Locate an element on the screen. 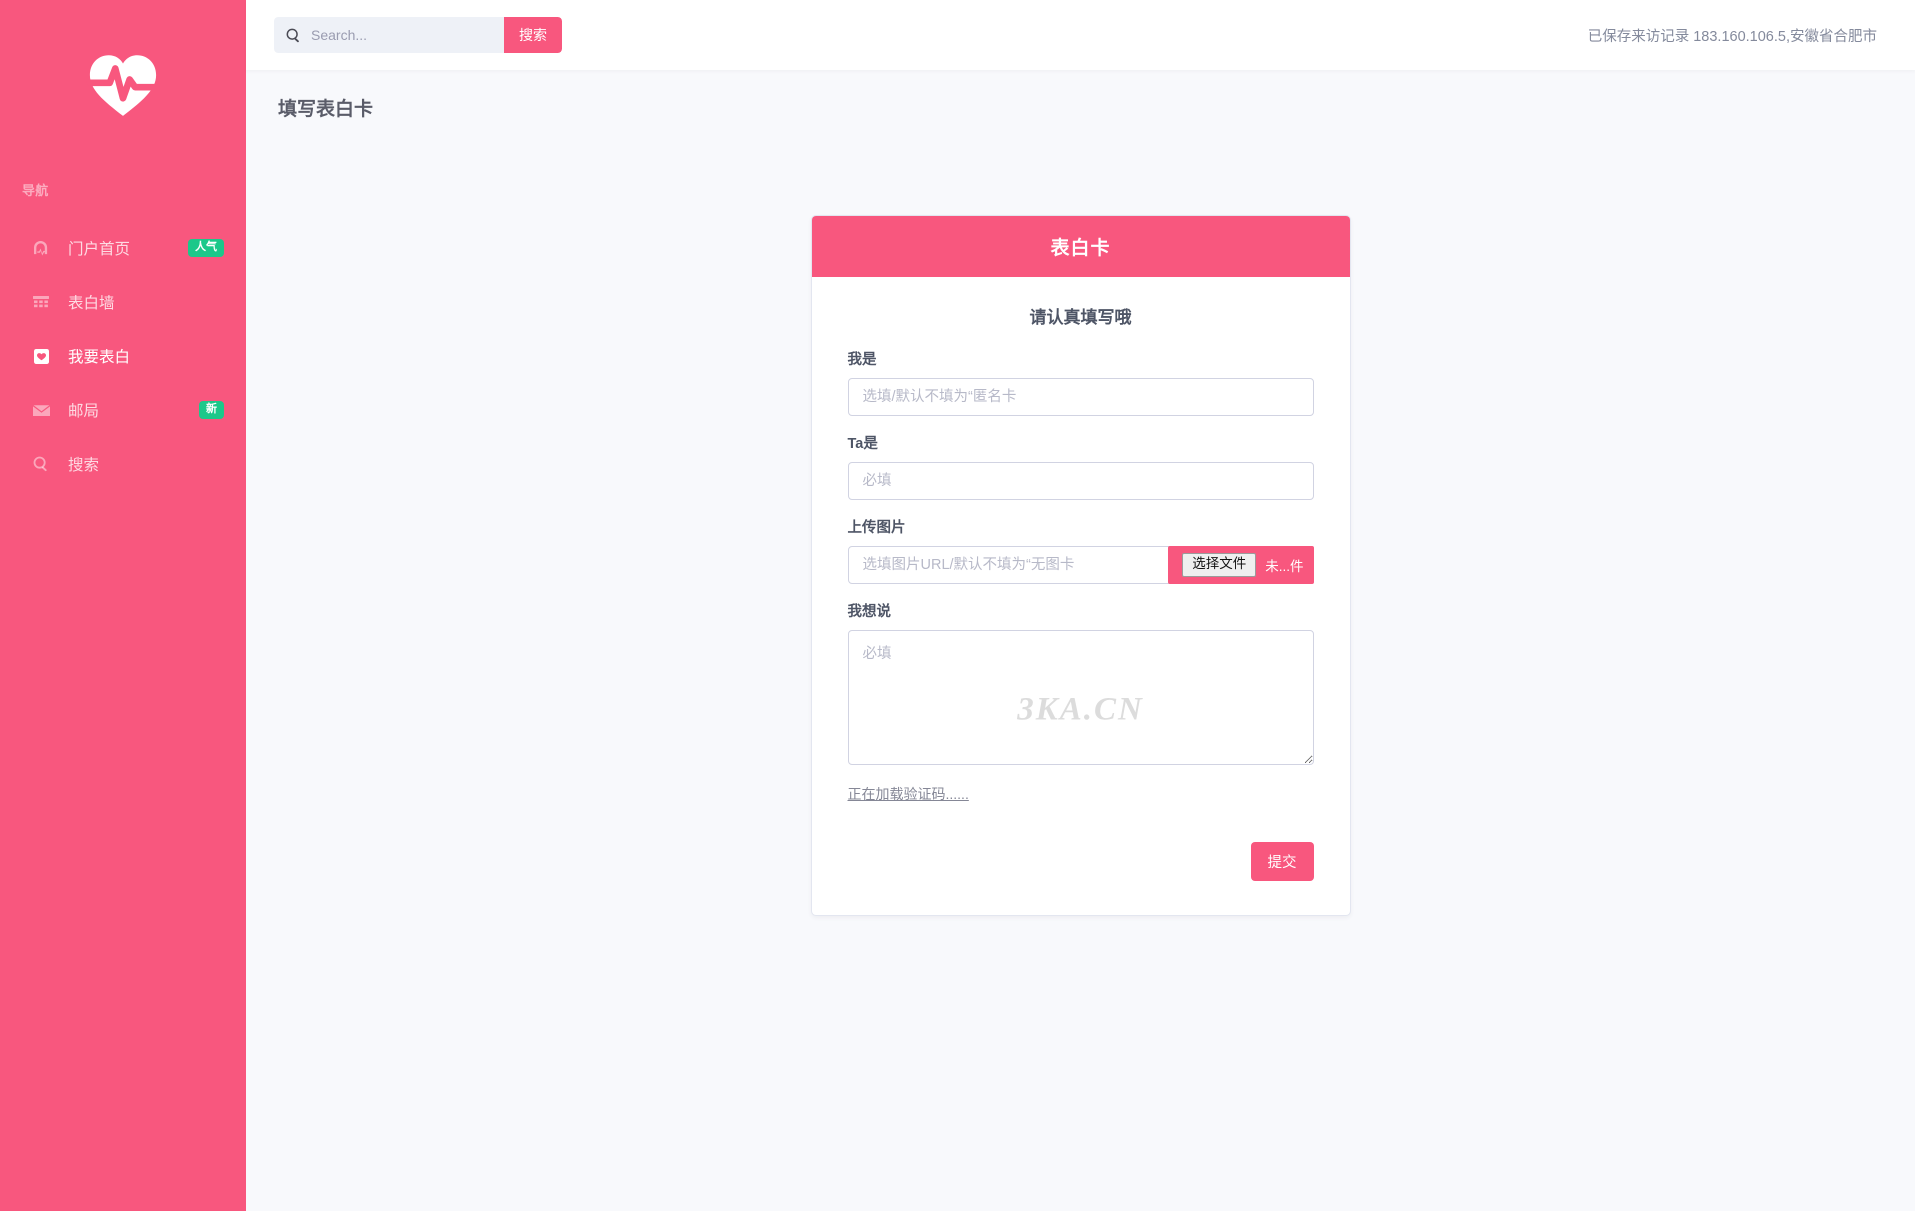 The height and width of the screenshot is (1211, 1915). form-title: 请认真填写哦 is located at coordinates (1080, 317).